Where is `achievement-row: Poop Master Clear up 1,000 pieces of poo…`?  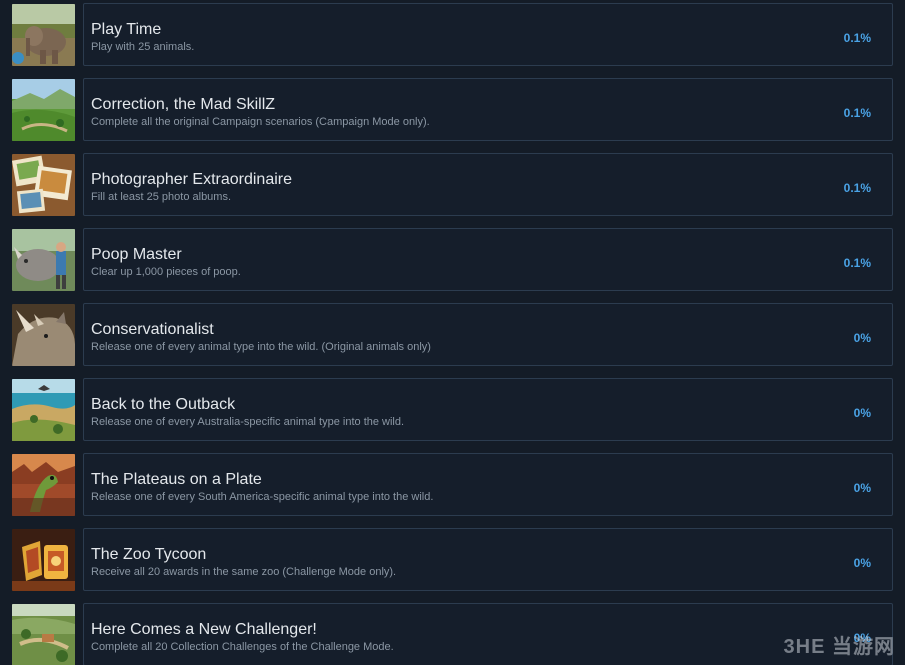 achievement-row: Poop Master Clear up 1,000 pieces of poo… is located at coordinates (452, 260).